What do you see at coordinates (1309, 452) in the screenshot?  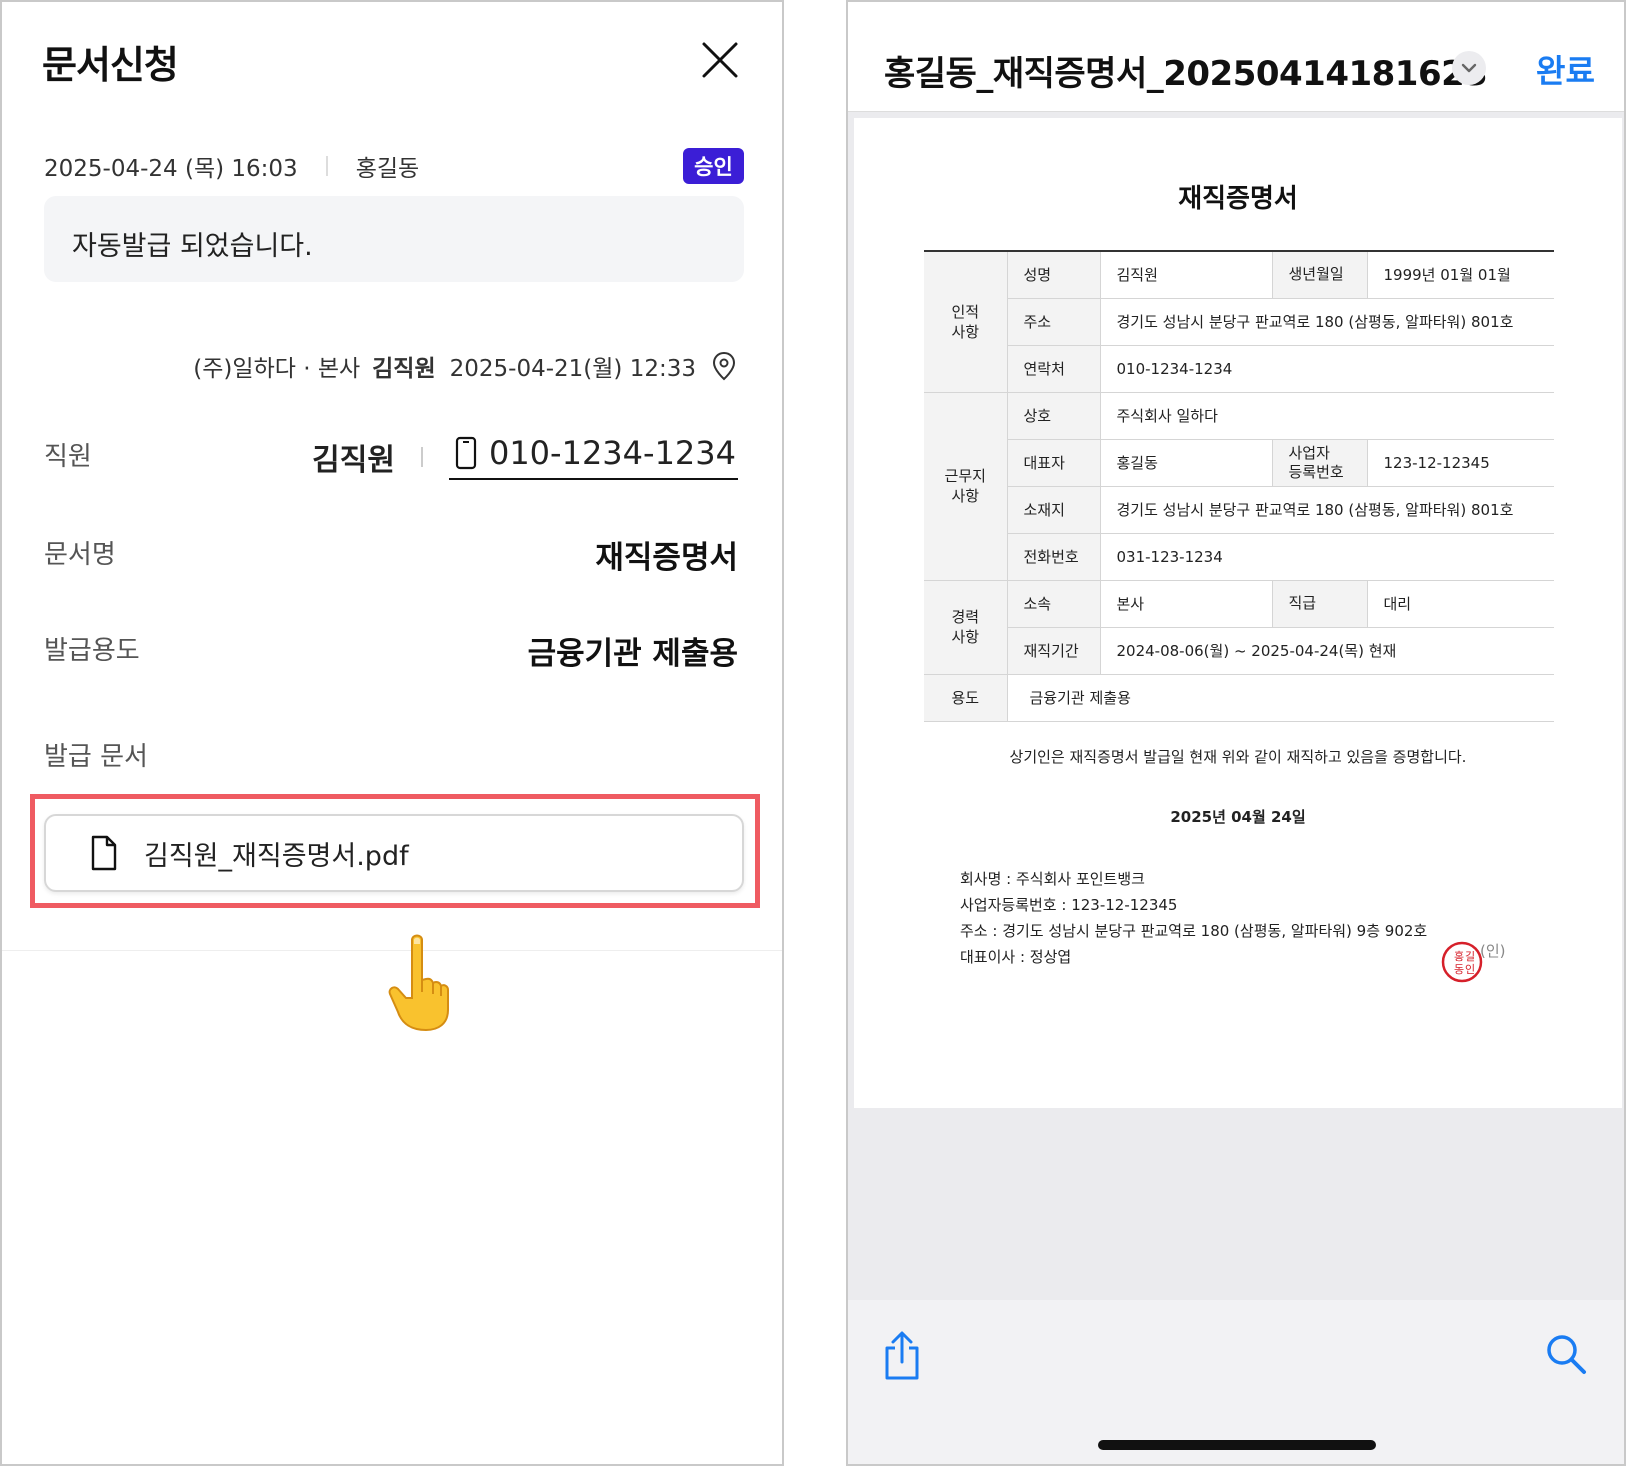 I see `bizno-label-line: 사업자` at bounding box center [1309, 452].